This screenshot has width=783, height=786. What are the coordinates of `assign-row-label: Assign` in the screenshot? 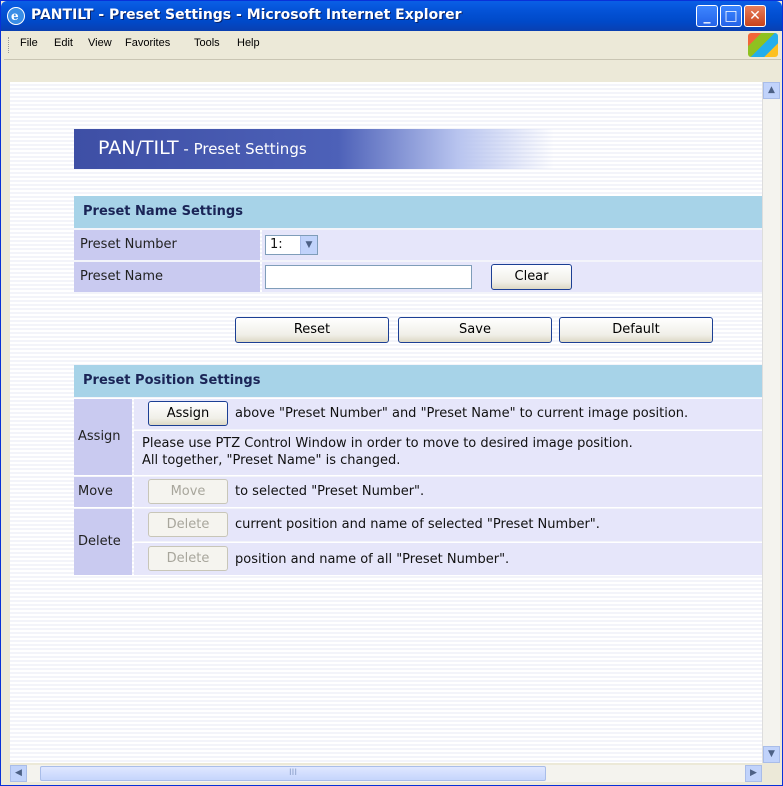 It's located at (103, 437).